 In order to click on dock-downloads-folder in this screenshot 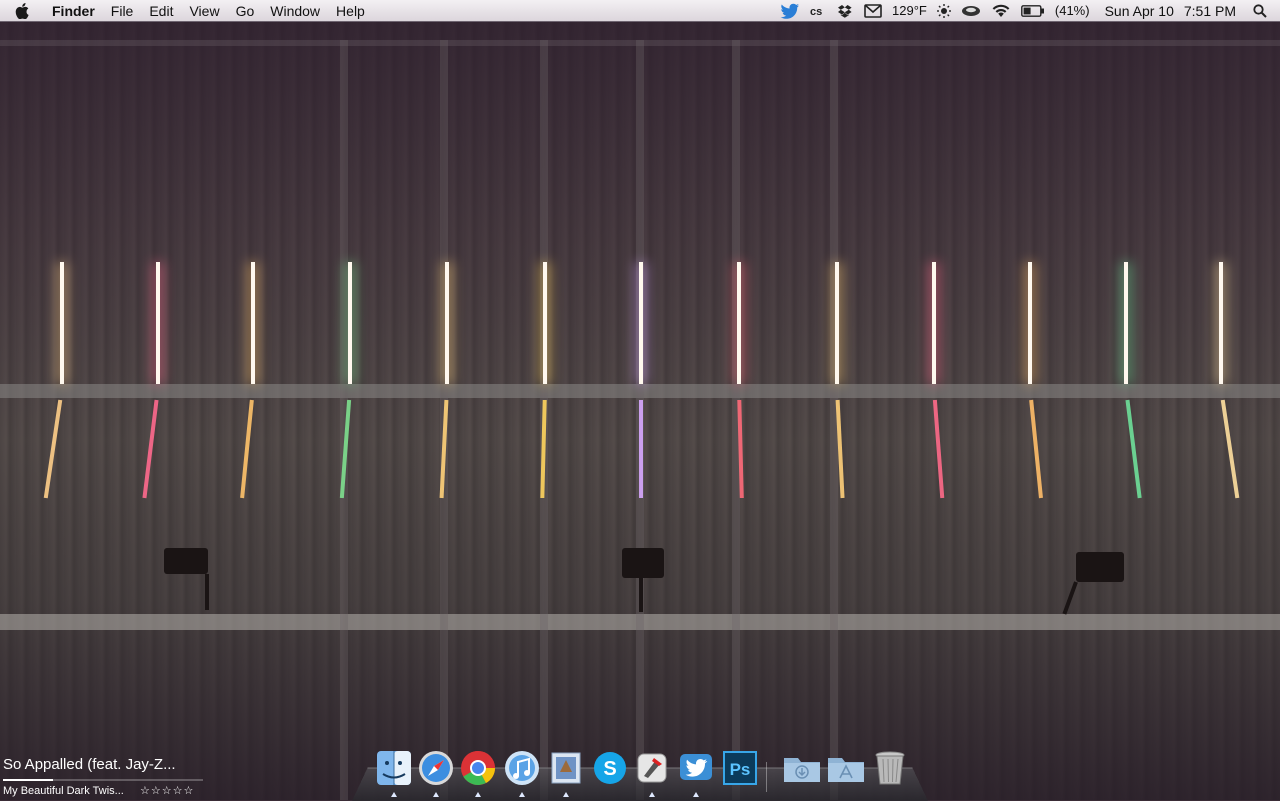, I will do `click(802, 768)`.